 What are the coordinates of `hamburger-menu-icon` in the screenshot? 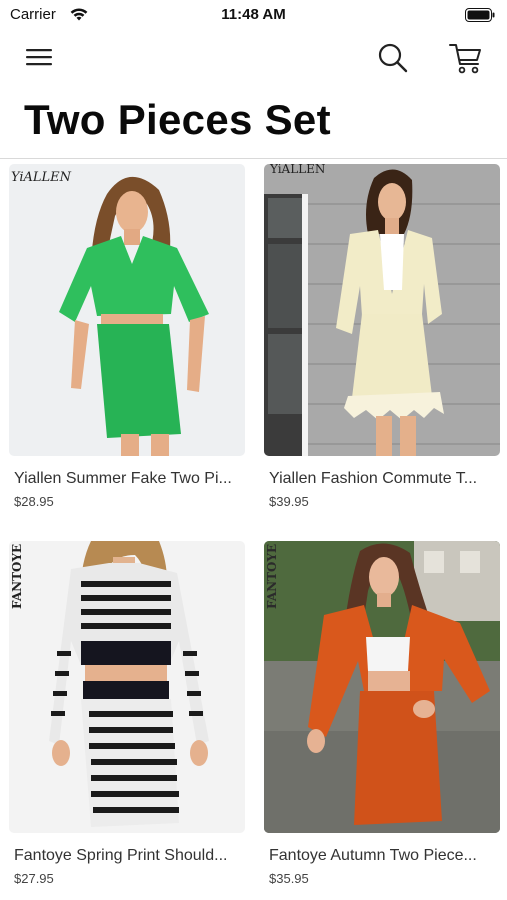 It's located at (39, 57).